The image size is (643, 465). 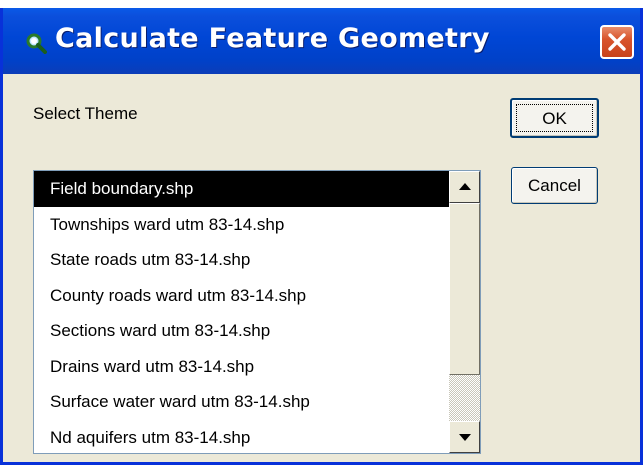 What do you see at coordinates (241, 331) in the screenshot?
I see `list-item: Sections ward utm 83-14.shp` at bounding box center [241, 331].